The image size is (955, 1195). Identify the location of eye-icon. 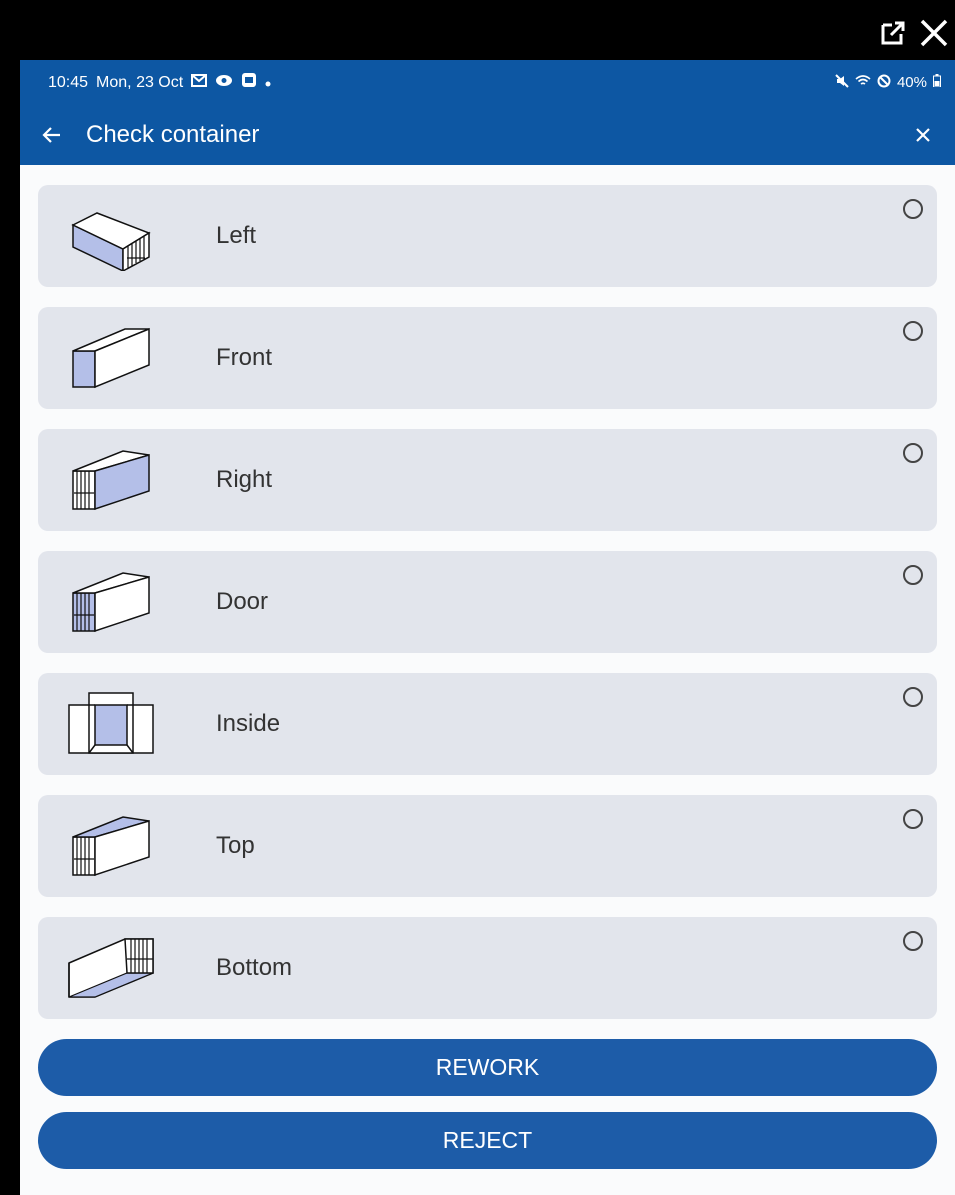
(224, 83).